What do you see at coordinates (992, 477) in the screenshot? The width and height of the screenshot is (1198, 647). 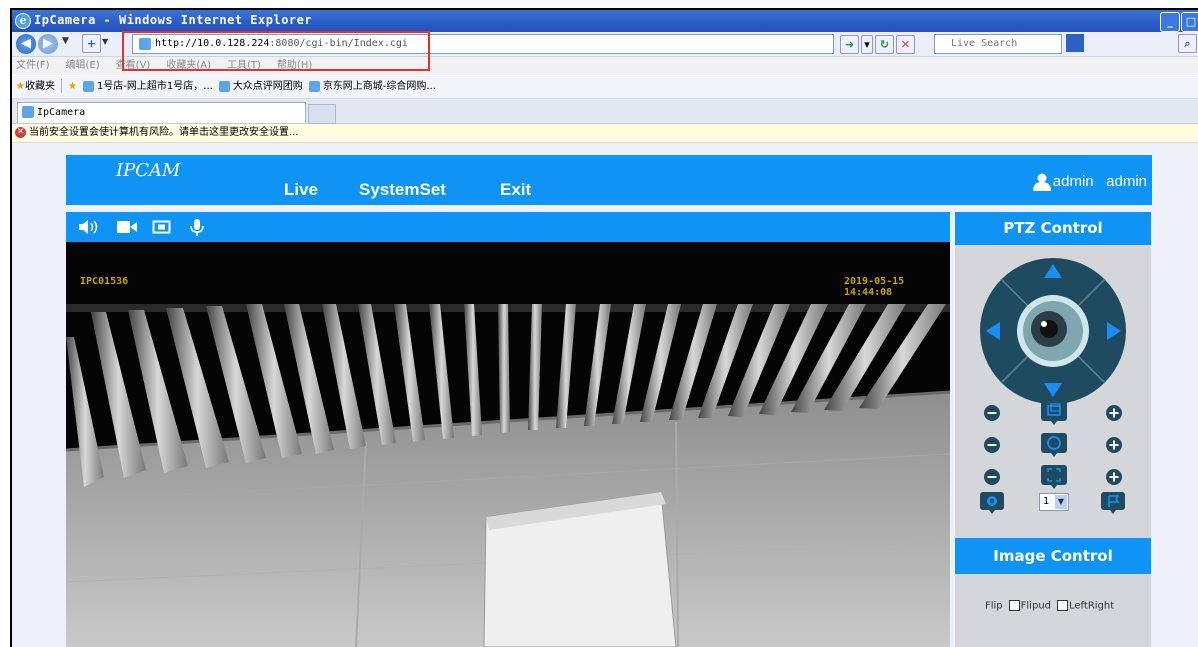 I see `iris-close-icon` at bounding box center [992, 477].